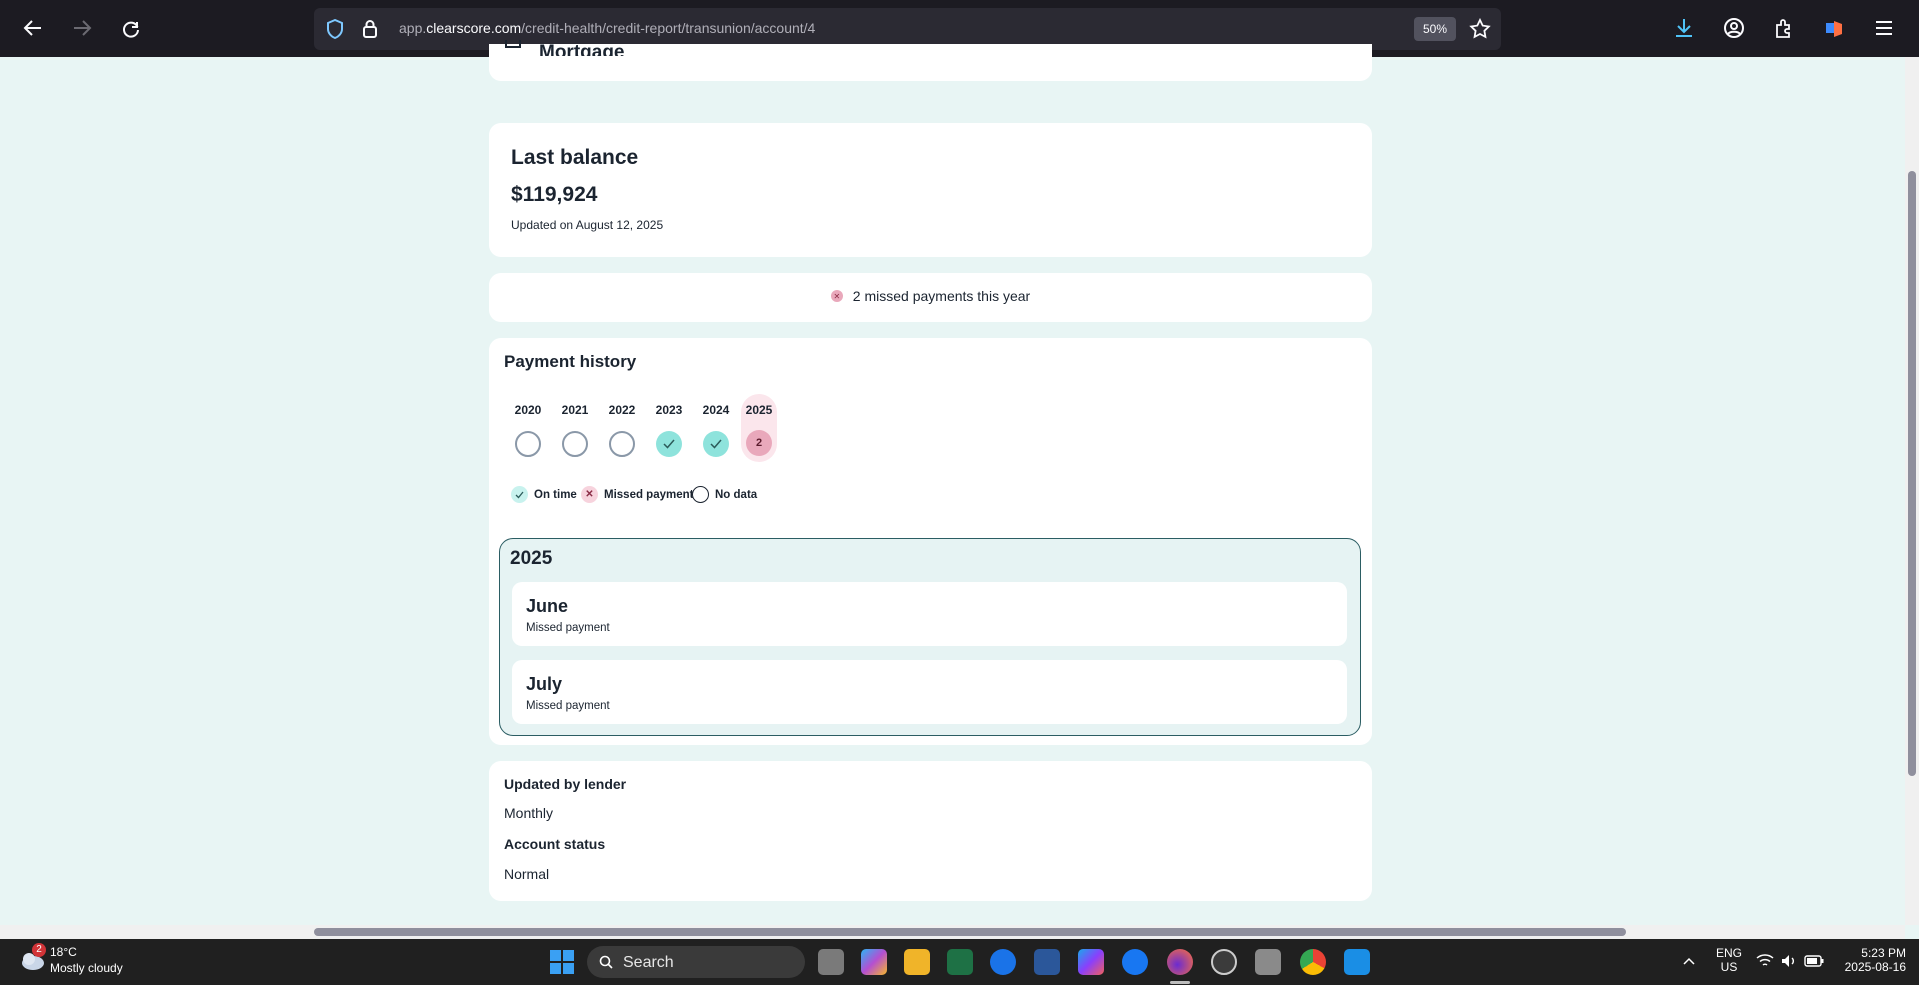 The image size is (1919, 985). What do you see at coordinates (917, 962) in the screenshot?
I see `file-explorer-icon` at bounding box center [917, 962].